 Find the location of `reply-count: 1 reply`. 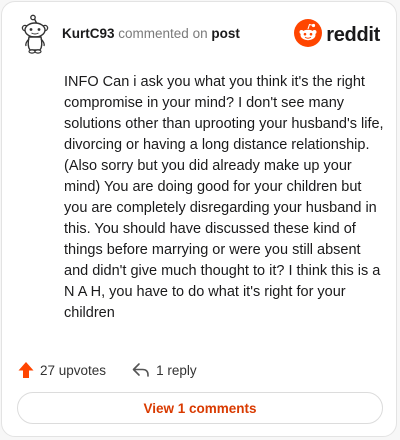

reply-count: 1 reply is located at coordinates (176, 370).